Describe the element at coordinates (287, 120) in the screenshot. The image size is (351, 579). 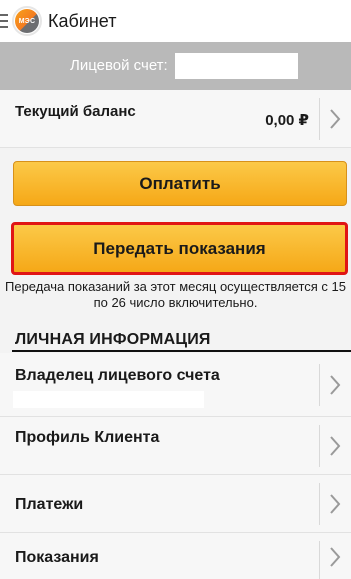
I see `balance-value: 0,00 ₽` at that location.